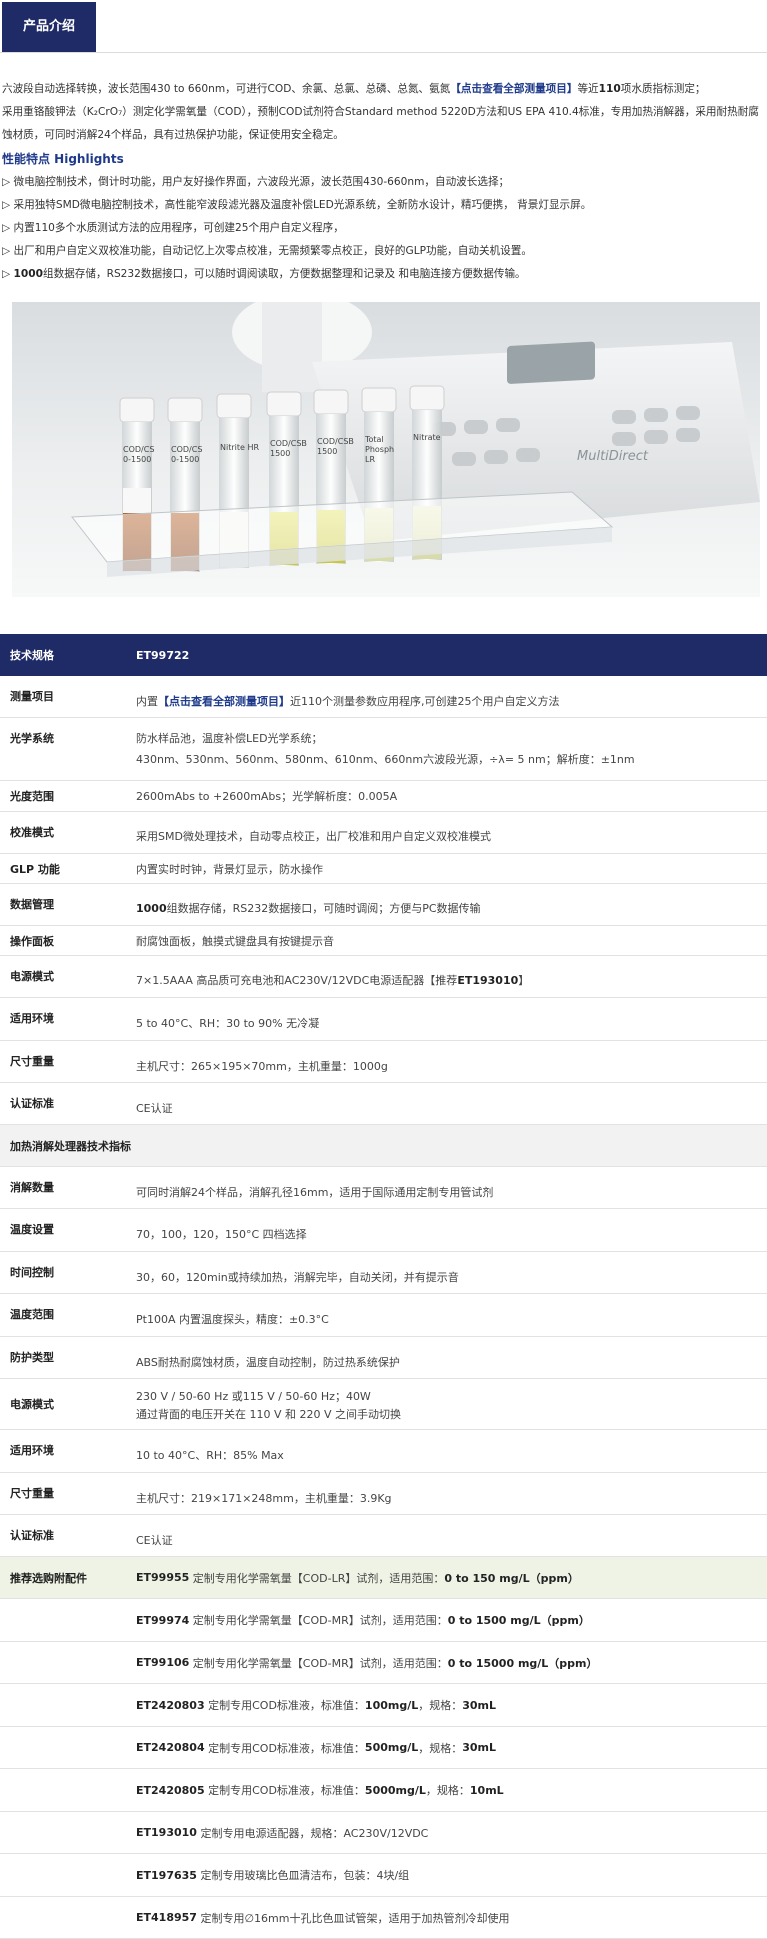  Describe the element at coordinates (166, 1832) in the screenshot. I see `accessory-code: ET193010` at that location.